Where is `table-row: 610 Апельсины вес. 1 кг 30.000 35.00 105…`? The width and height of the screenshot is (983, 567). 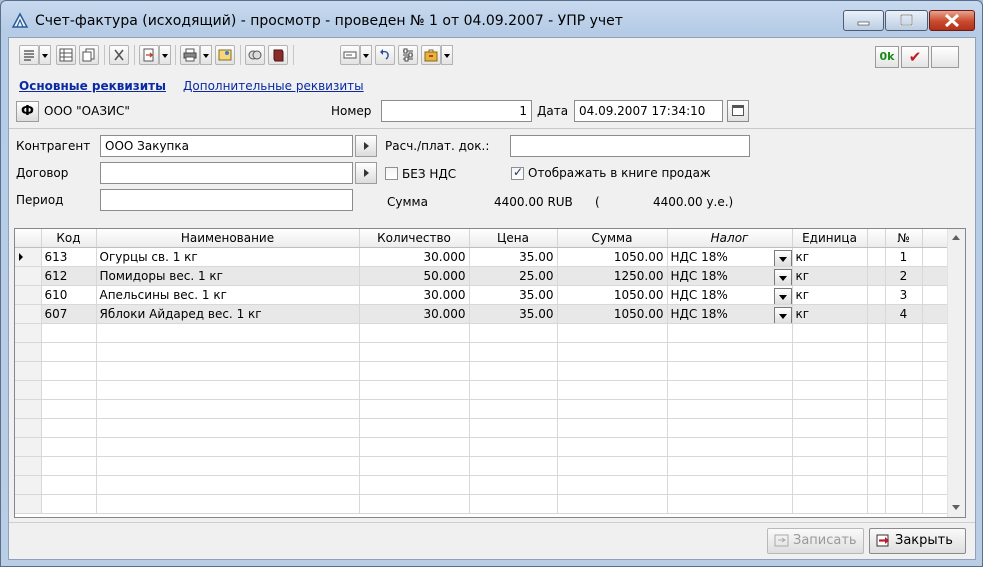 table-row: 610 Апельсины вес. 1 кг 30.000 35.00 105… is located at coordinates (481, 295).